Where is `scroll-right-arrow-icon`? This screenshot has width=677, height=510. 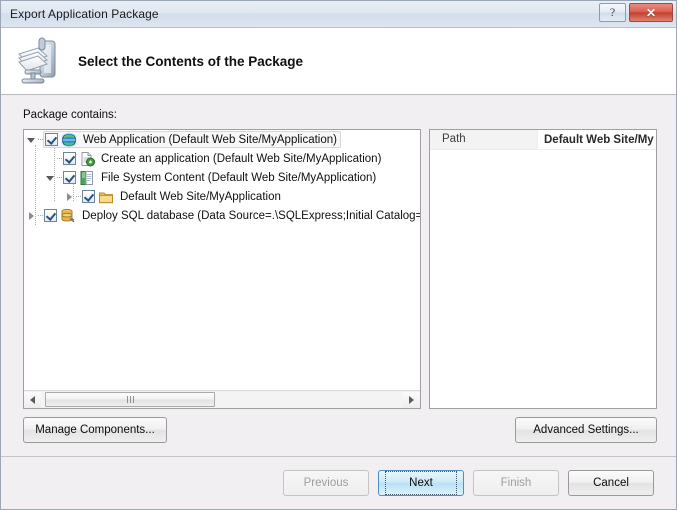
scroll-right-arrow-icon is located at coordinates (411, 399).